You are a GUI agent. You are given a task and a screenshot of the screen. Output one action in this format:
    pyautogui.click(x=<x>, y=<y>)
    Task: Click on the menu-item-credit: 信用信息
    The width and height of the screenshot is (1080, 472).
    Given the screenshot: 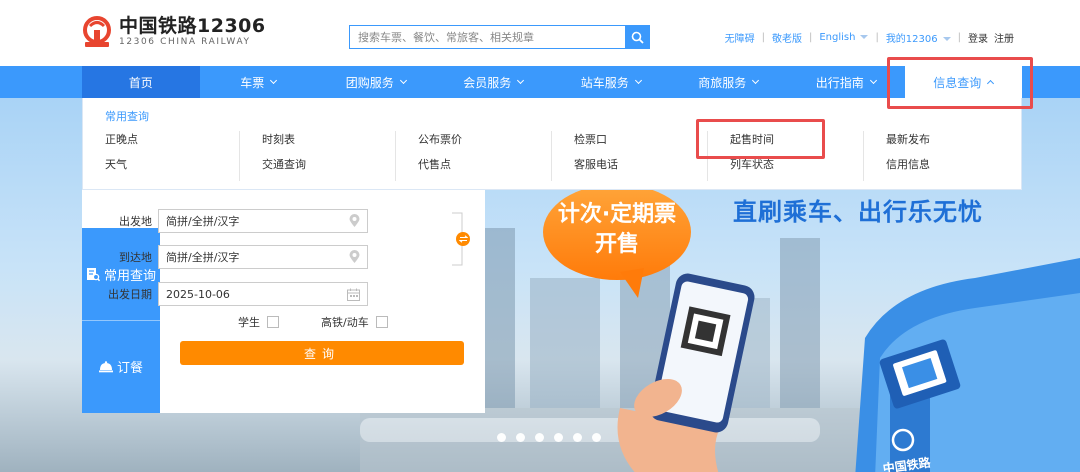 What is the action you would take?
    pyautogui.click(x=941, y=168)
    